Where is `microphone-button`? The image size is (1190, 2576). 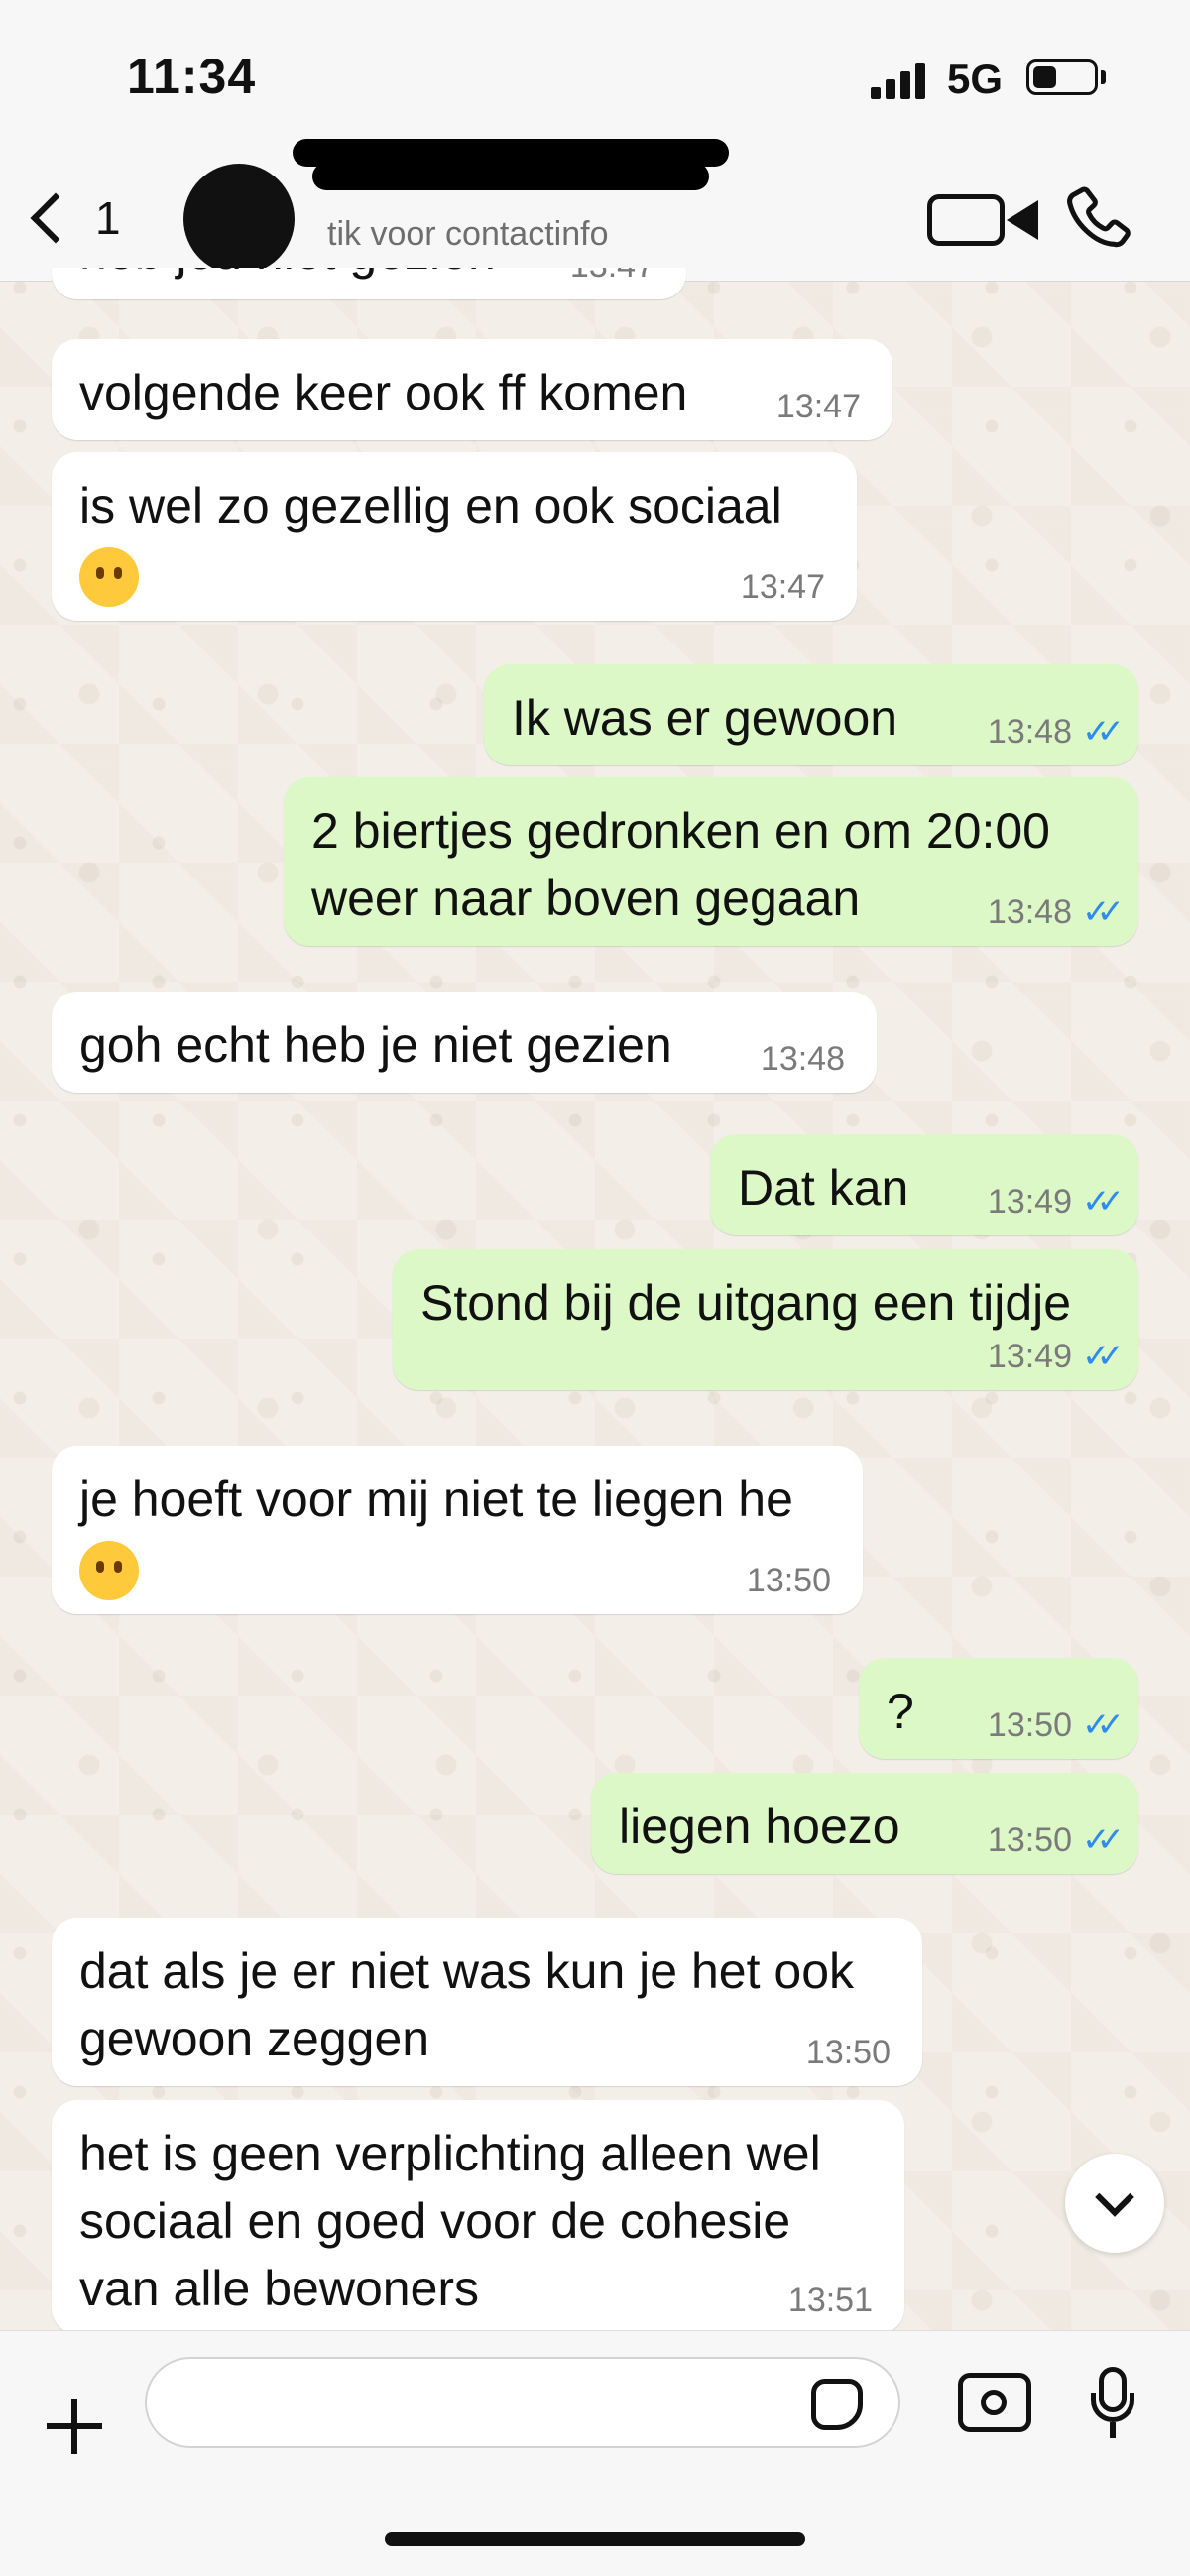 microphone-button is located at coordinates (1112, 2403).